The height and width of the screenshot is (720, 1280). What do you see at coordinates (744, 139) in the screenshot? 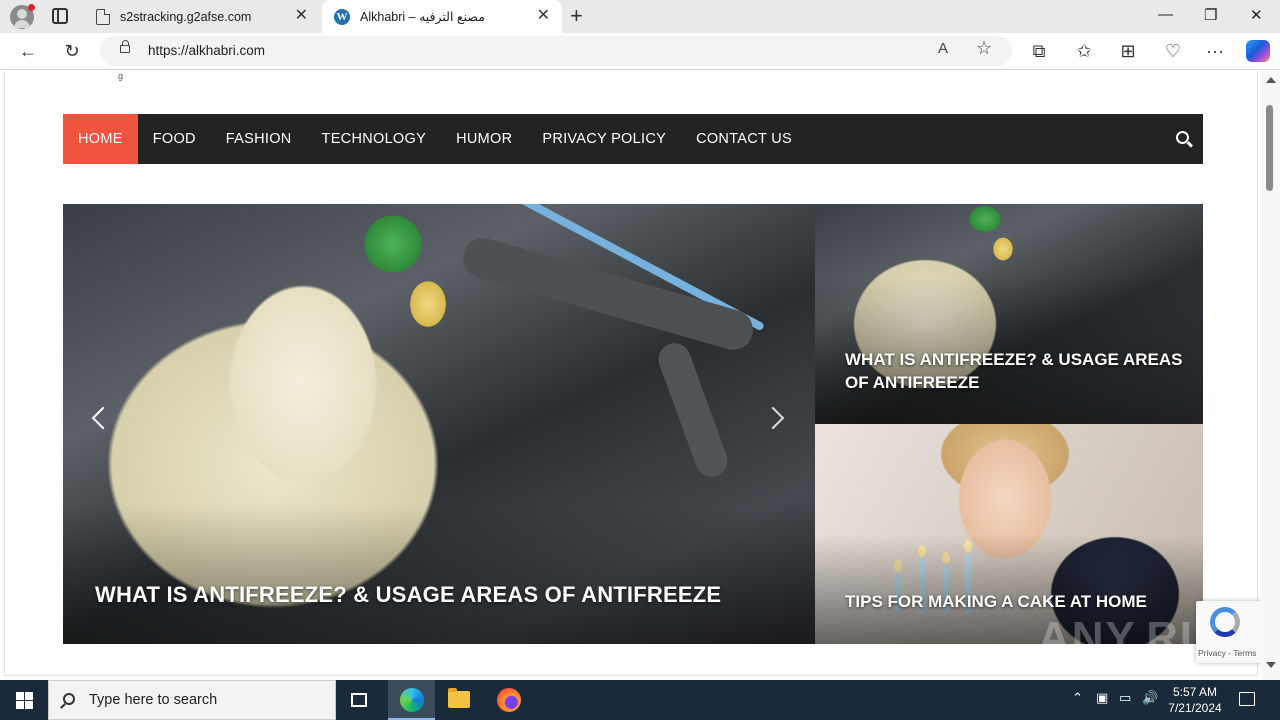
I see `nav-contact-us: Contact Us` at bounding box center [744, 139].